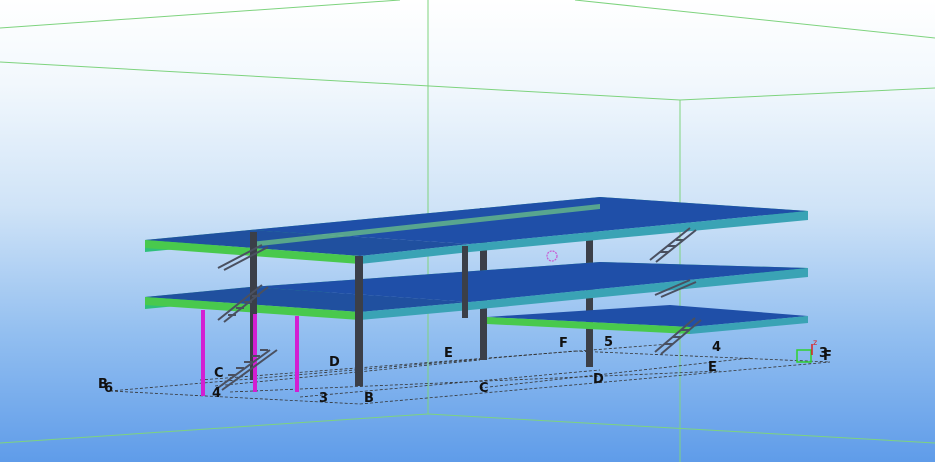 This screenshot has height=462, width=935. I want to click on grid-label-6: 6, so click(108, 388).